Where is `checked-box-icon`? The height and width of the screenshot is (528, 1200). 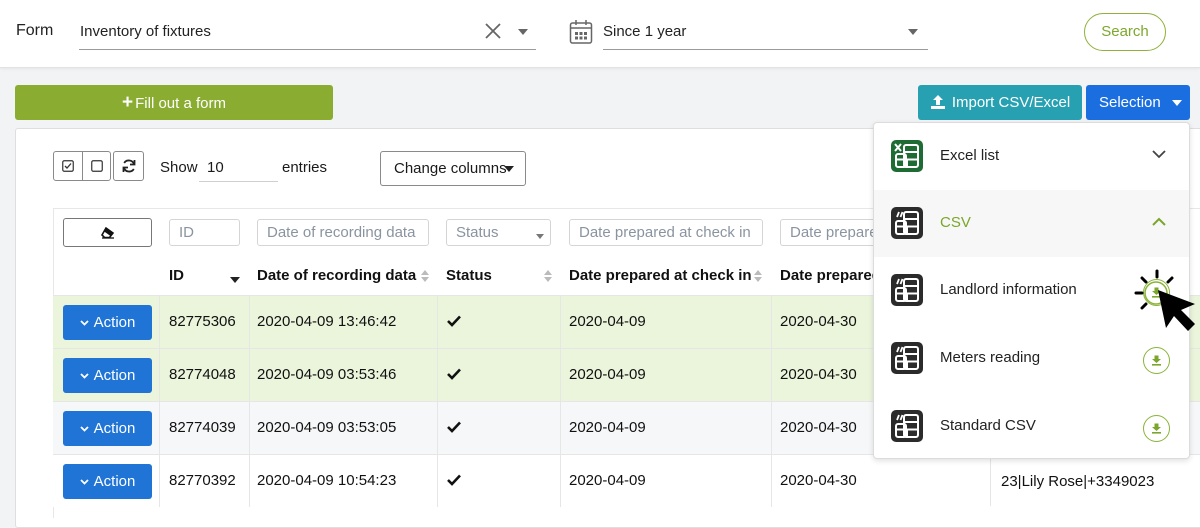 checked-box-icon is located at coordinates (68, 166).